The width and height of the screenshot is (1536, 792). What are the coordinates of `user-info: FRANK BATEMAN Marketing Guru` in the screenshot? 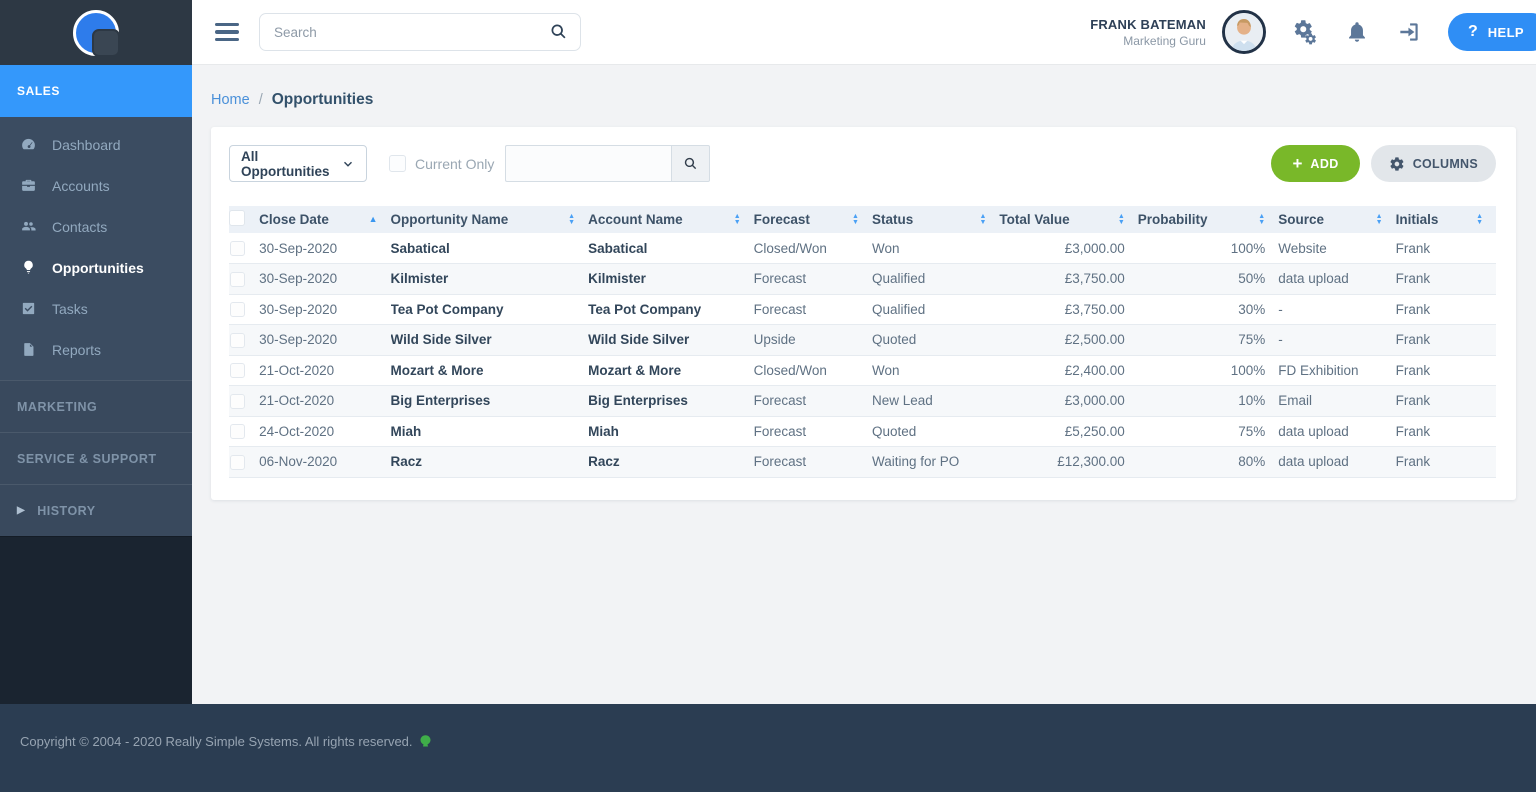 It's located at (1148, 32).